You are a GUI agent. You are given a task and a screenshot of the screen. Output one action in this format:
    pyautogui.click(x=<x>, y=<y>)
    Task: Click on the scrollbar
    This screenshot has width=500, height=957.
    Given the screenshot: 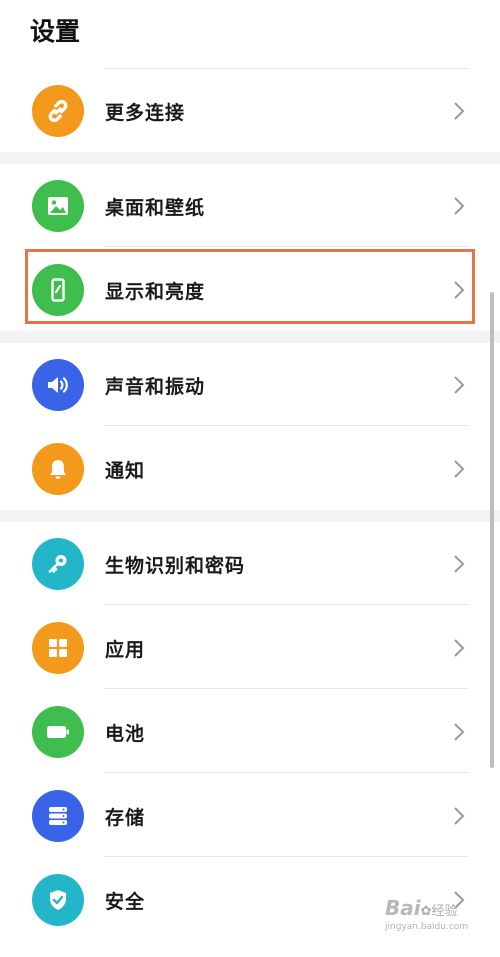 What is the action you would take?
    pyautogui.click(x=492, y=530)
    